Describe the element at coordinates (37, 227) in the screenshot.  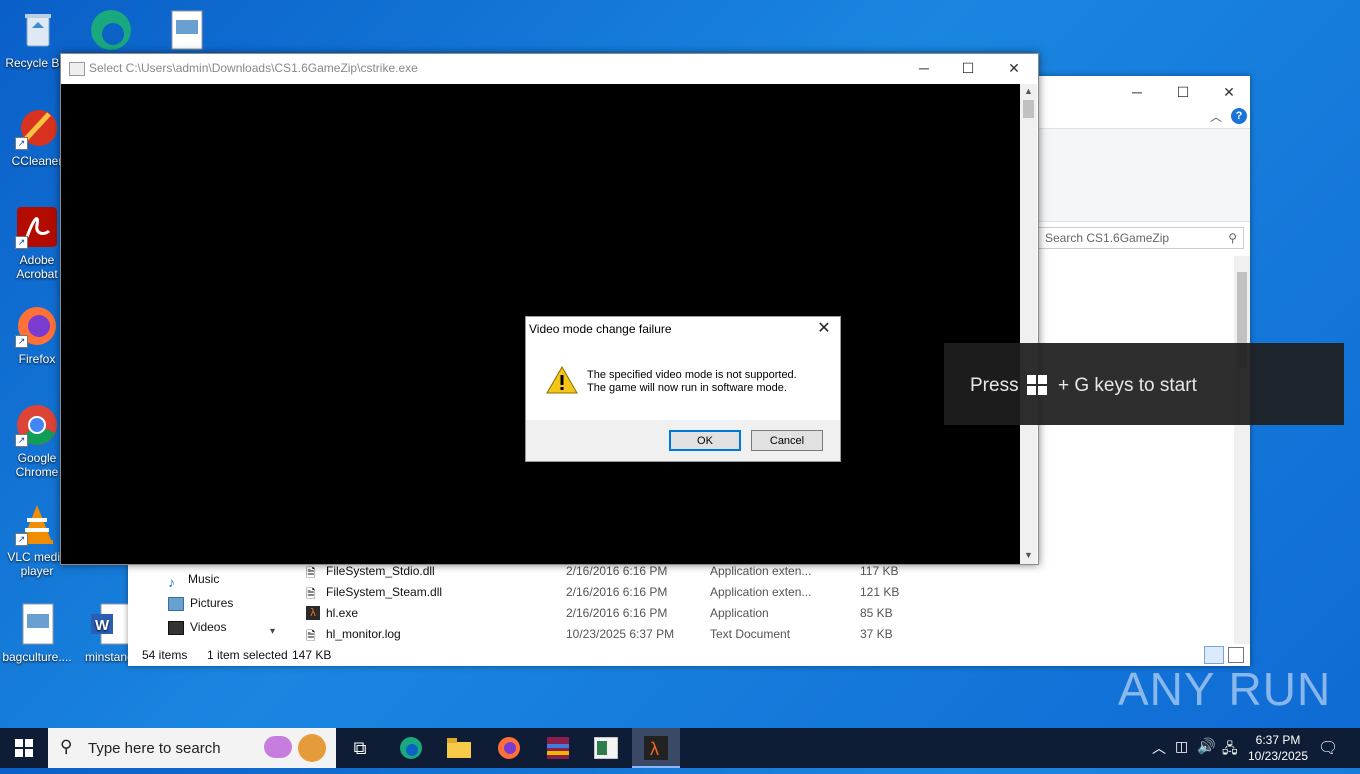
I see `acrobat-icon: ↗` at that location.